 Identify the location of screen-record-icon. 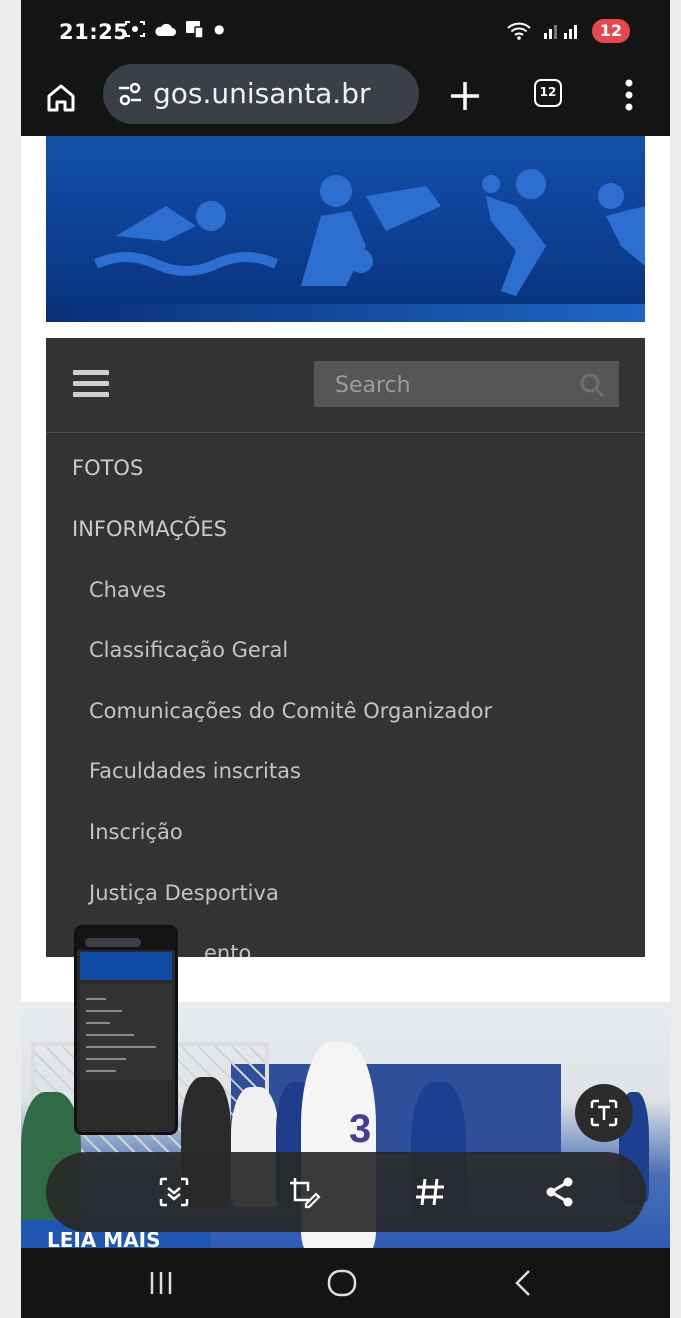
(135, 29).